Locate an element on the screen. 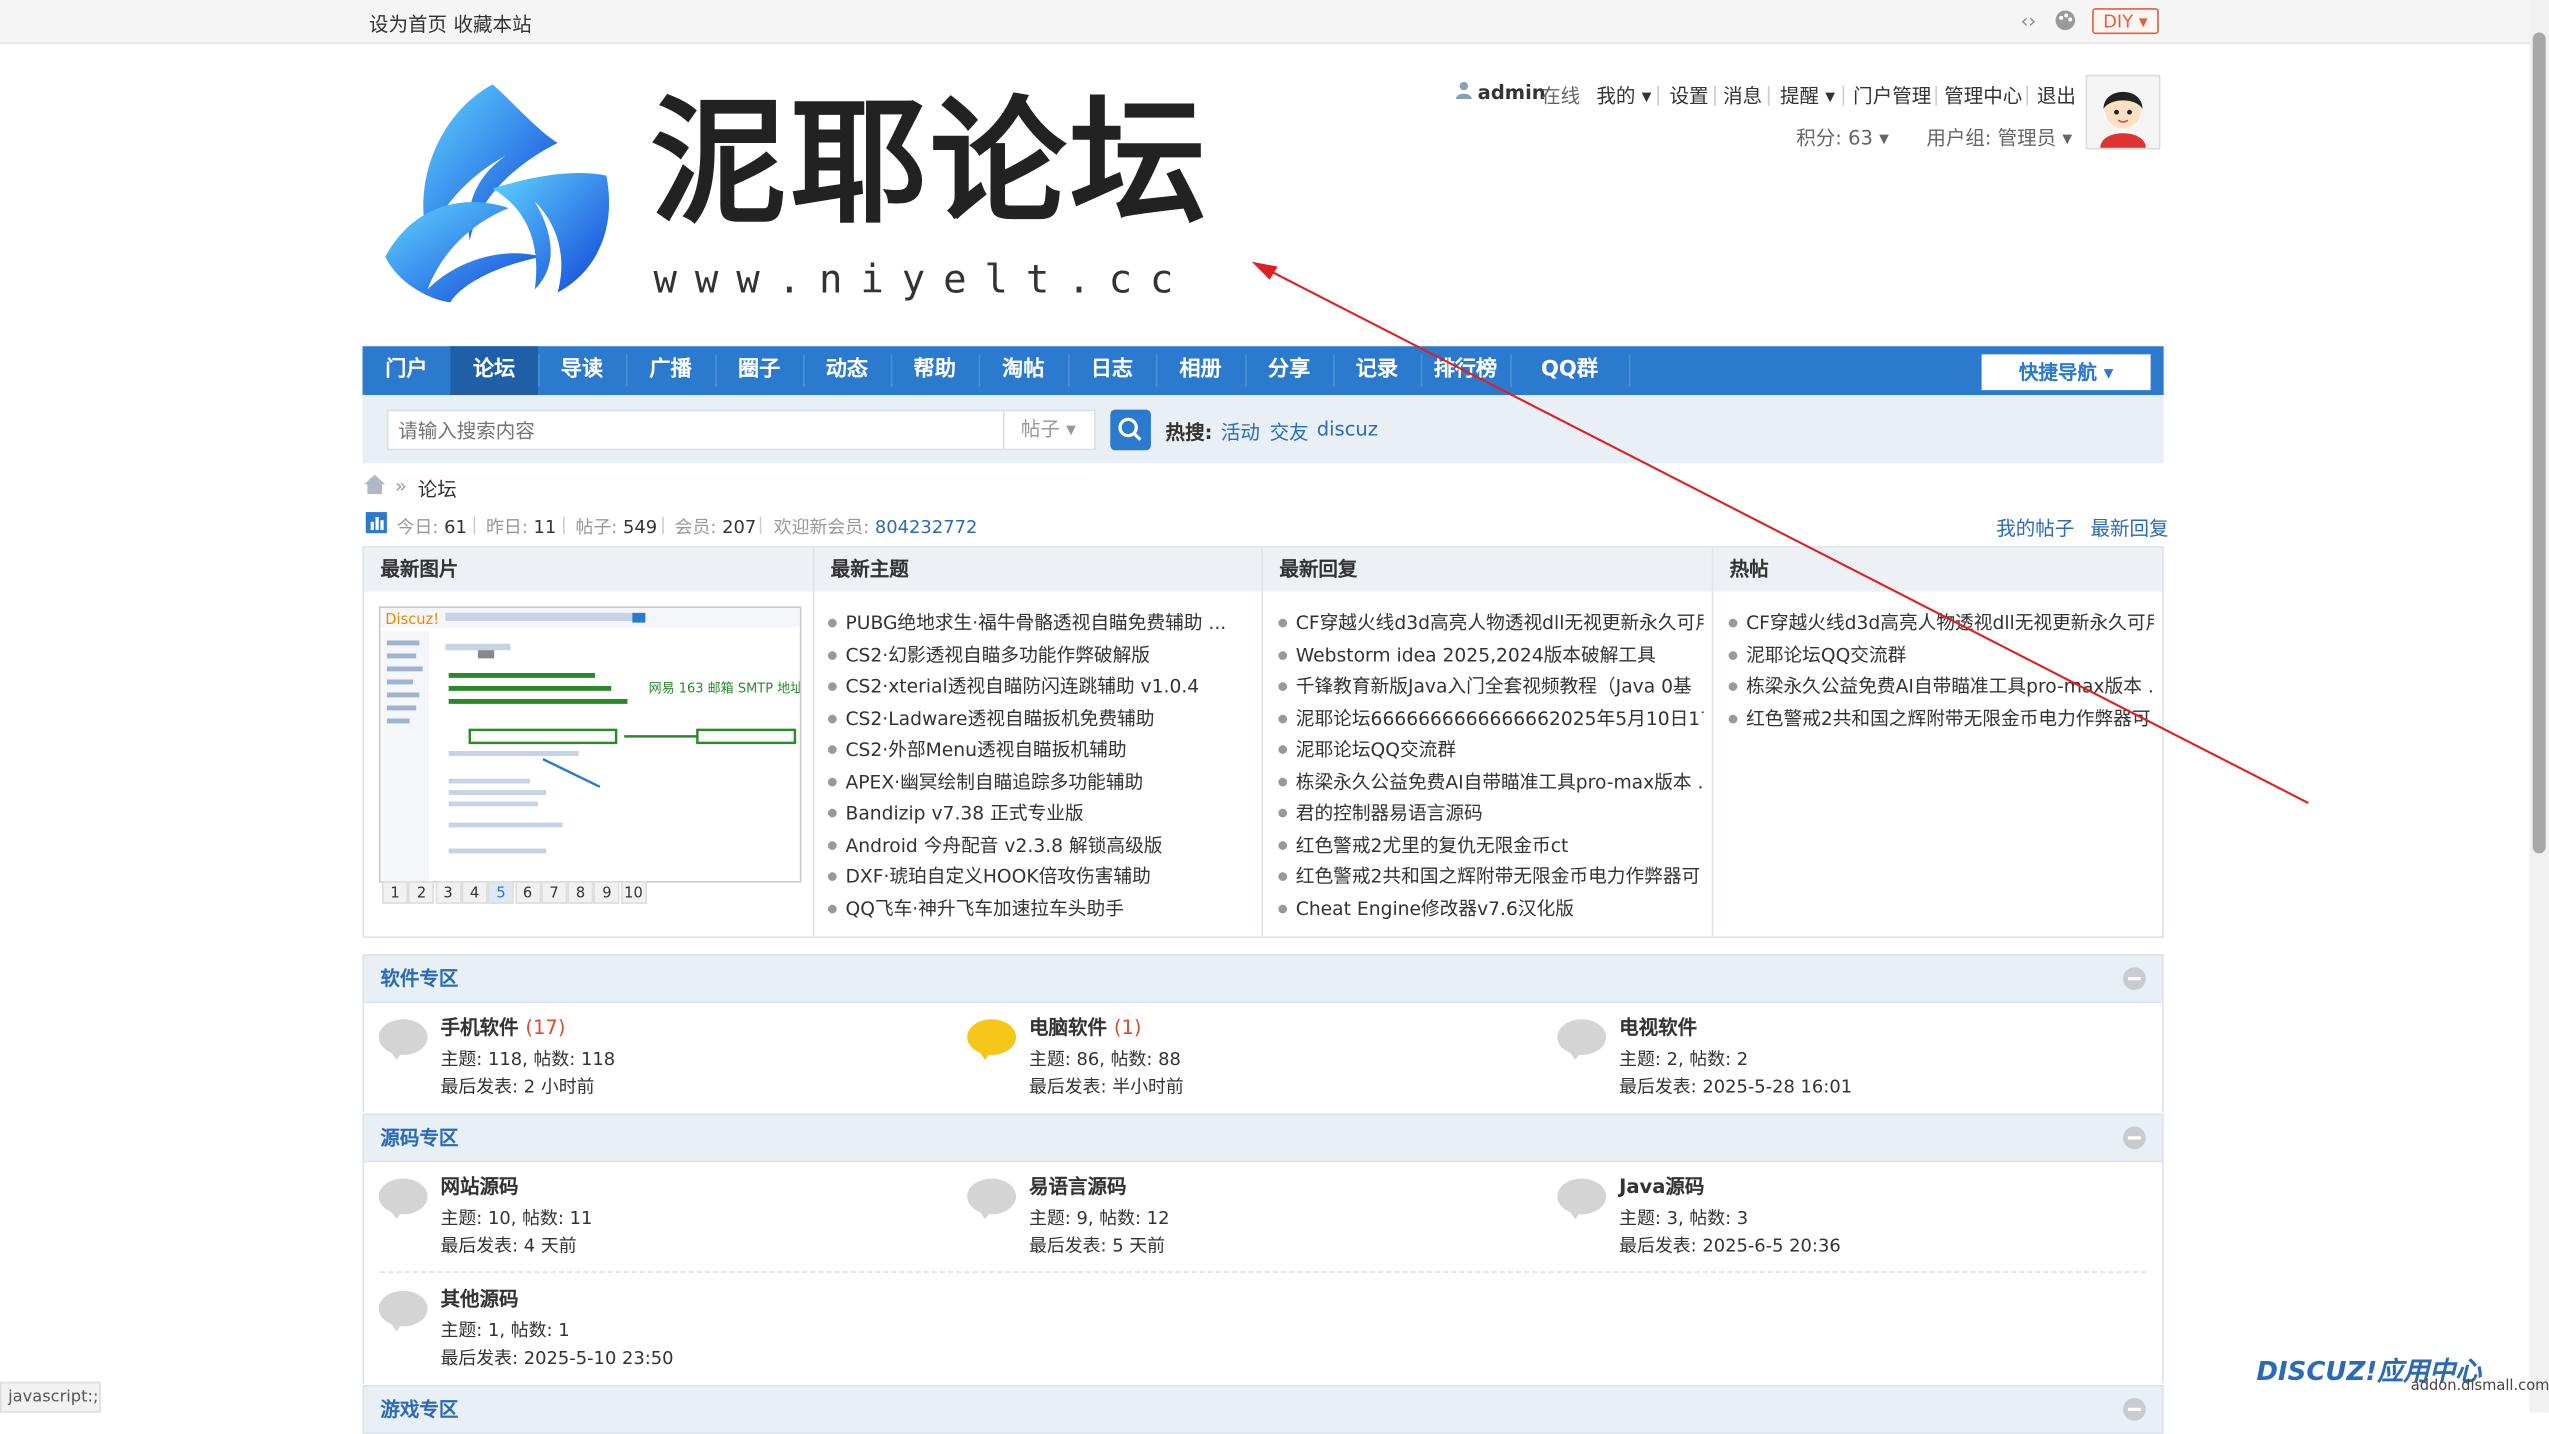 This screenshot has width=2549, height=1434. topic-link: CS2·Ladware透视自瞄扳机免费辅助 is located at coordinates (1040, 718).